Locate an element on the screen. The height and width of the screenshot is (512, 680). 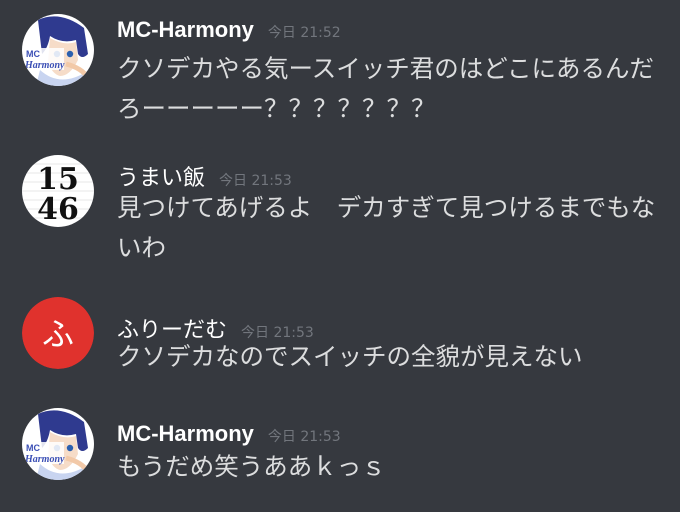
numbers-1546-avatar-icon: 15 46 is located at coordinates (58, 191).